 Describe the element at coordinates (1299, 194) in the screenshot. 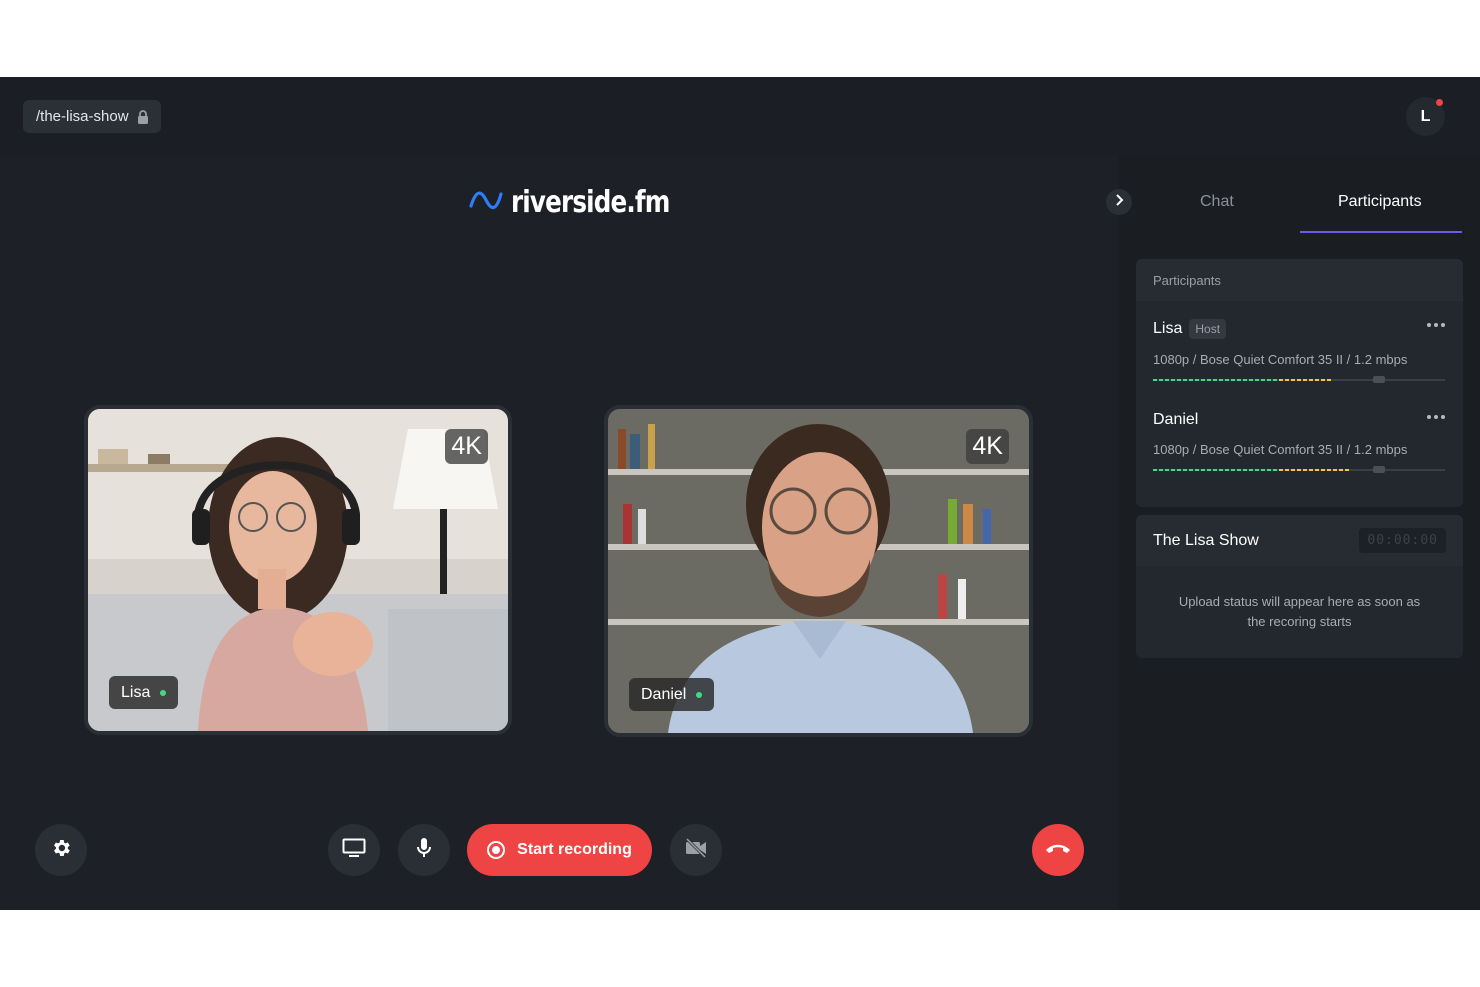

I see `sidebar-tabs: Chat Participants` at that location.